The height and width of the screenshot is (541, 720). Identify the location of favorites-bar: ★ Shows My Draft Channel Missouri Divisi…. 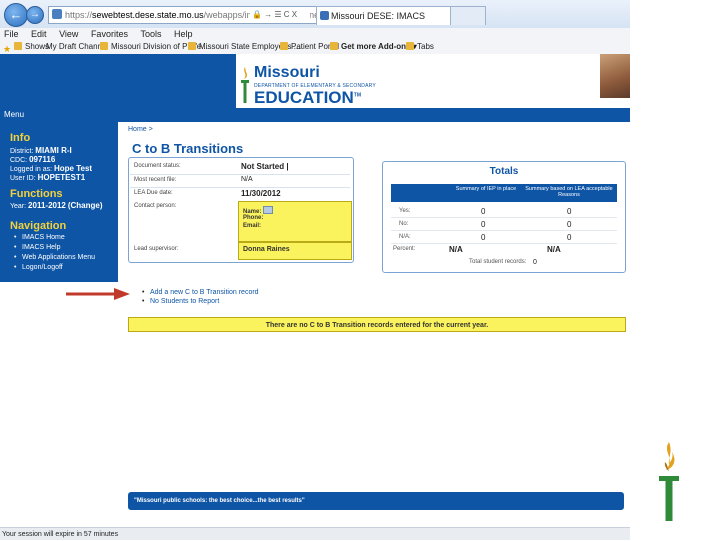
(315, 47).